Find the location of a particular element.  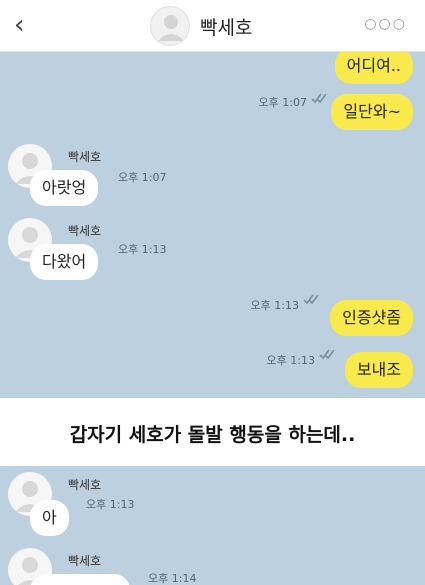

their-message-bubble: 아랏엉 is located at coordinates (64, 188).